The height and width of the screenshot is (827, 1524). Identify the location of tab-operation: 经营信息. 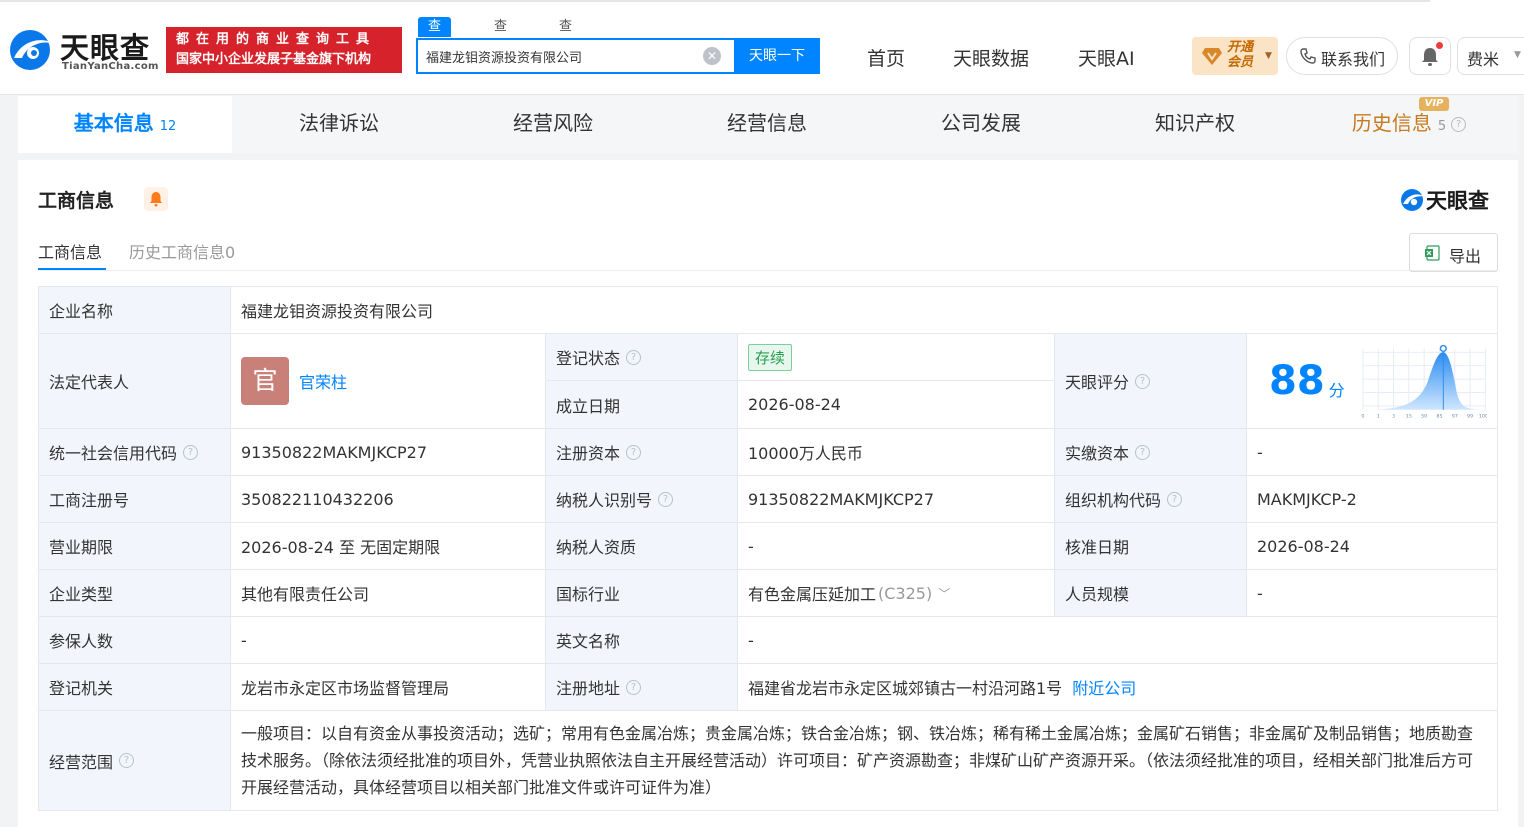
(767, 124).